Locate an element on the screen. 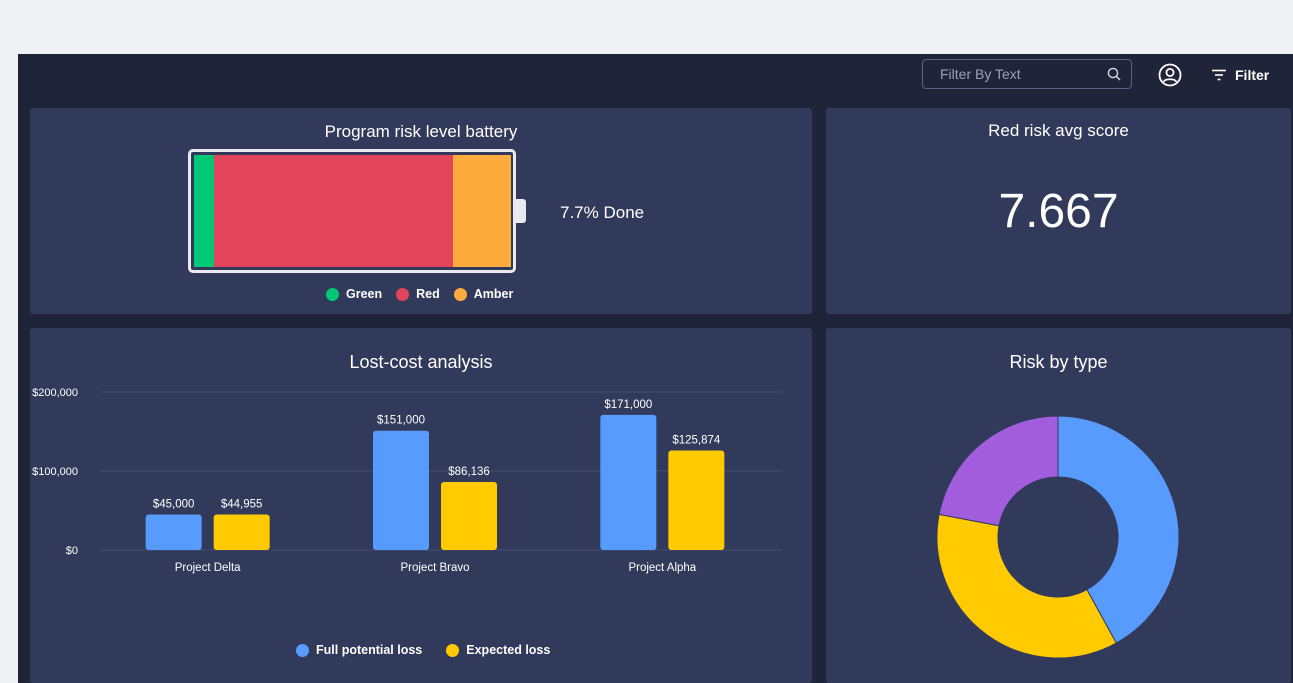 Image resolution: width=1293 pixels, height=683 pixels. legend-item-amber: Amber is located at coordinates (483, 294).